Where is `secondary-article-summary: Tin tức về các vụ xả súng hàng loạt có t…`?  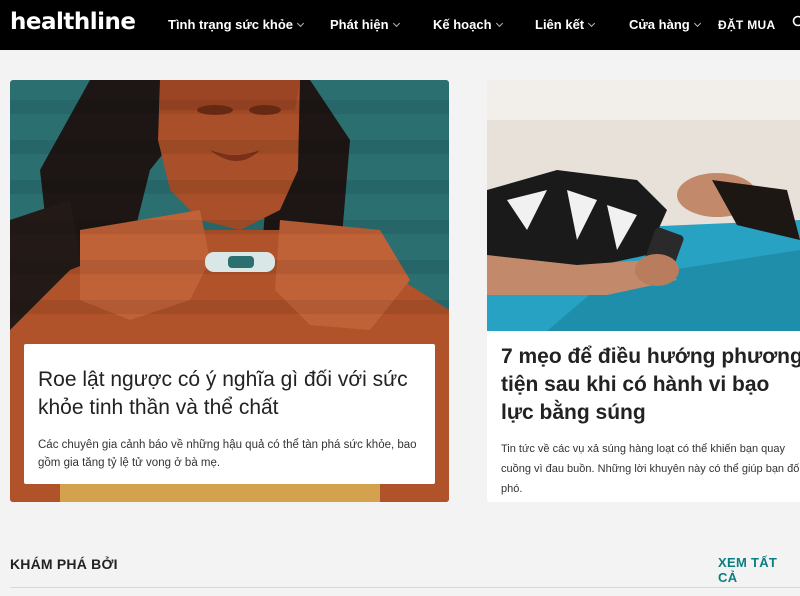
secondary-article-summary: Tin tức về các vụ xả súng hàng loạt có t… is located at coordinates (650, 469).